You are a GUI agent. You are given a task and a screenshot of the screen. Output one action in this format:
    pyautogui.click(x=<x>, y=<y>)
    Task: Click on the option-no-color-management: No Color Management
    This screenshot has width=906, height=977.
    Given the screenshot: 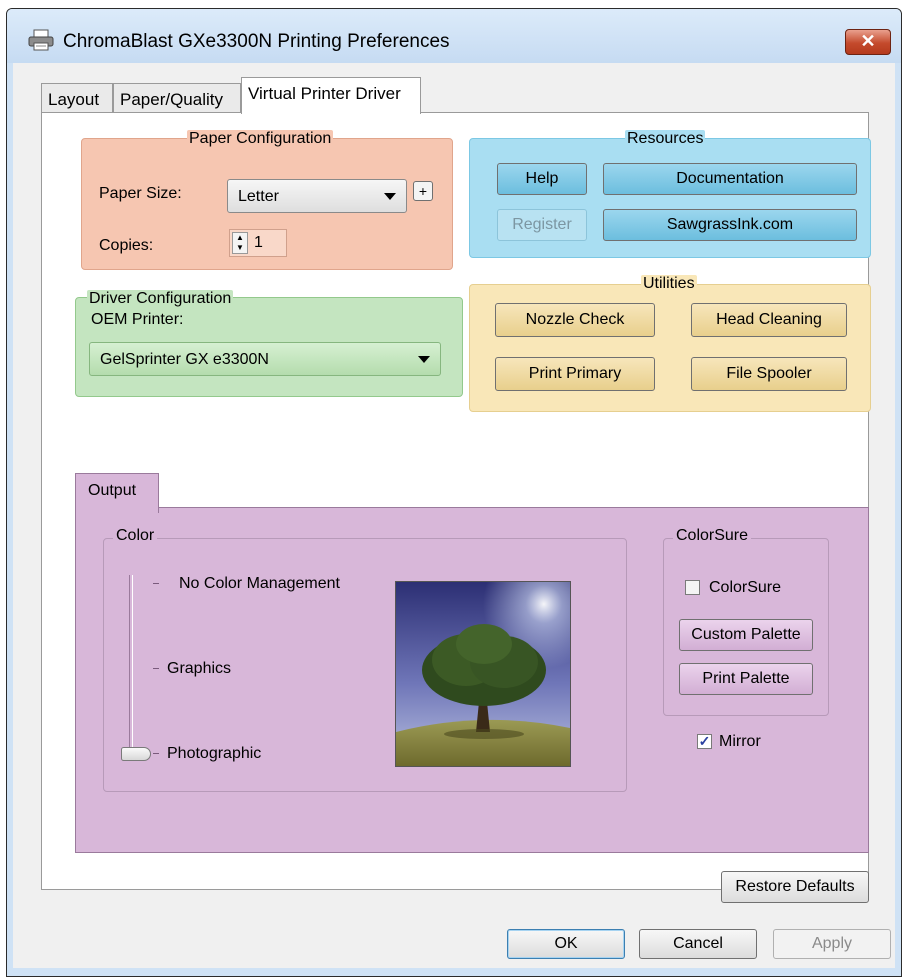 What is the action you would take?
    pyautogui.click(x=259, y=584)
    